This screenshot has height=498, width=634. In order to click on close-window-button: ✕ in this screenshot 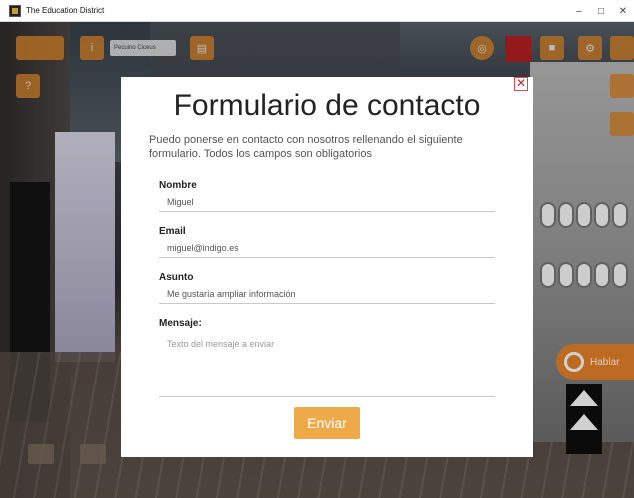, I will do `click(623, 11)`.